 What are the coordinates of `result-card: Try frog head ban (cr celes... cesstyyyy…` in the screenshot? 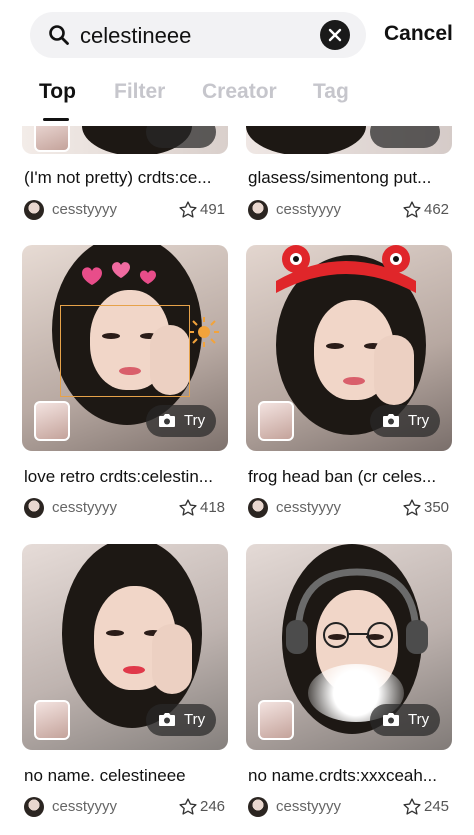 It's located at (349, 382).